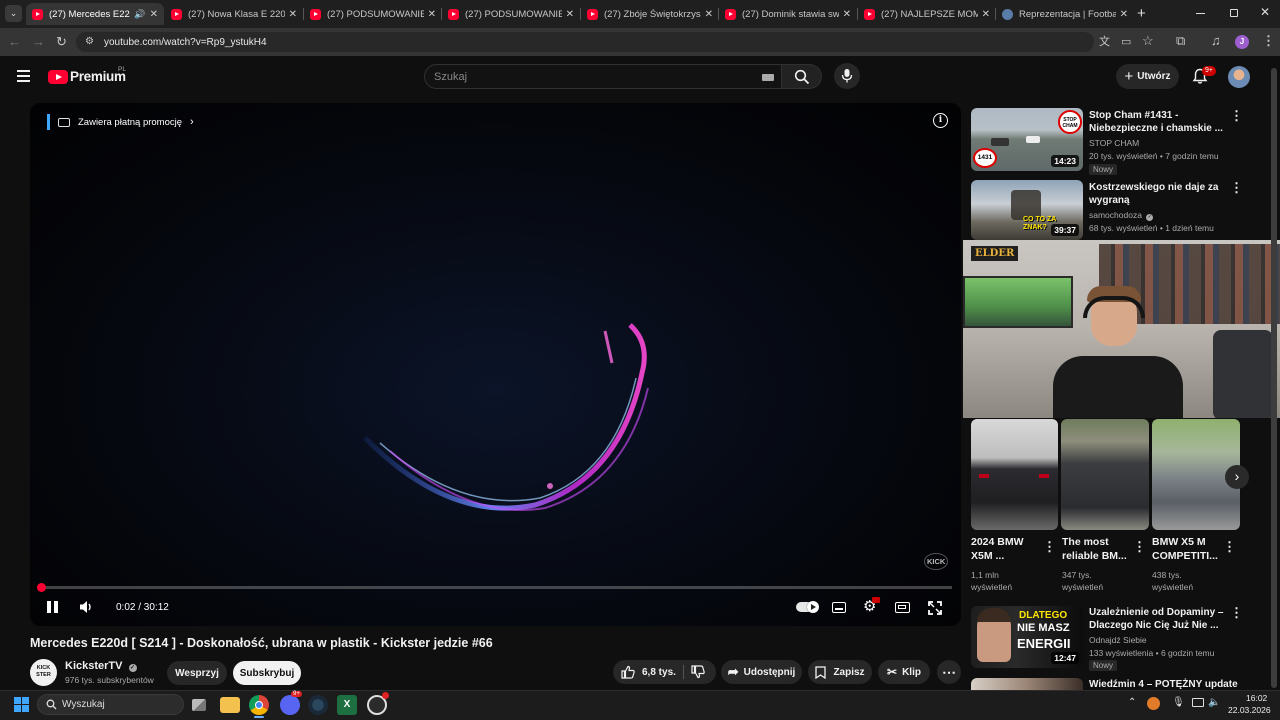 This screenshot has height=720, width=1280. I want to click on reload-icon: ↻, so click(61, 42).